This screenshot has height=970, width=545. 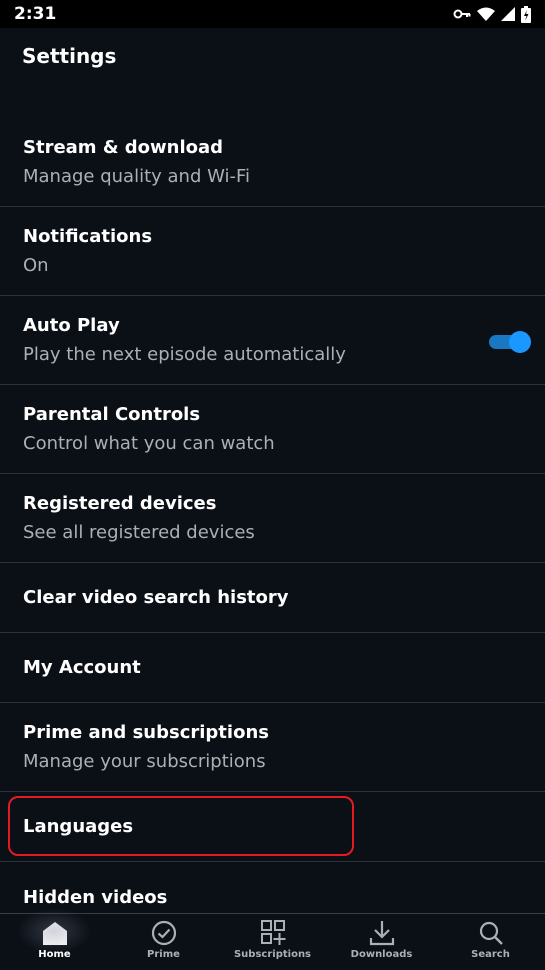 What do you see at coordinates (55, 933) in the screenshot?
I see `home-icon` at bounding box center [55, 933].